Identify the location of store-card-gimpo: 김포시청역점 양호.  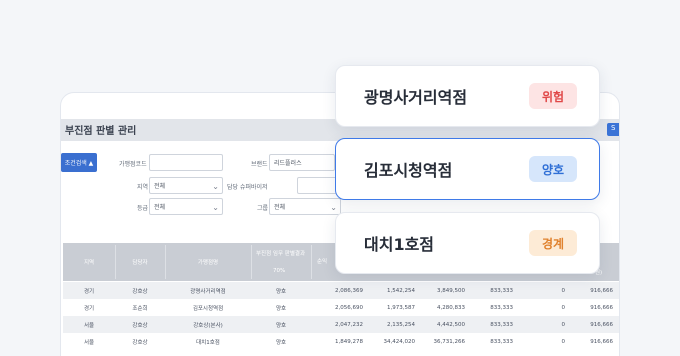
(467, 169).